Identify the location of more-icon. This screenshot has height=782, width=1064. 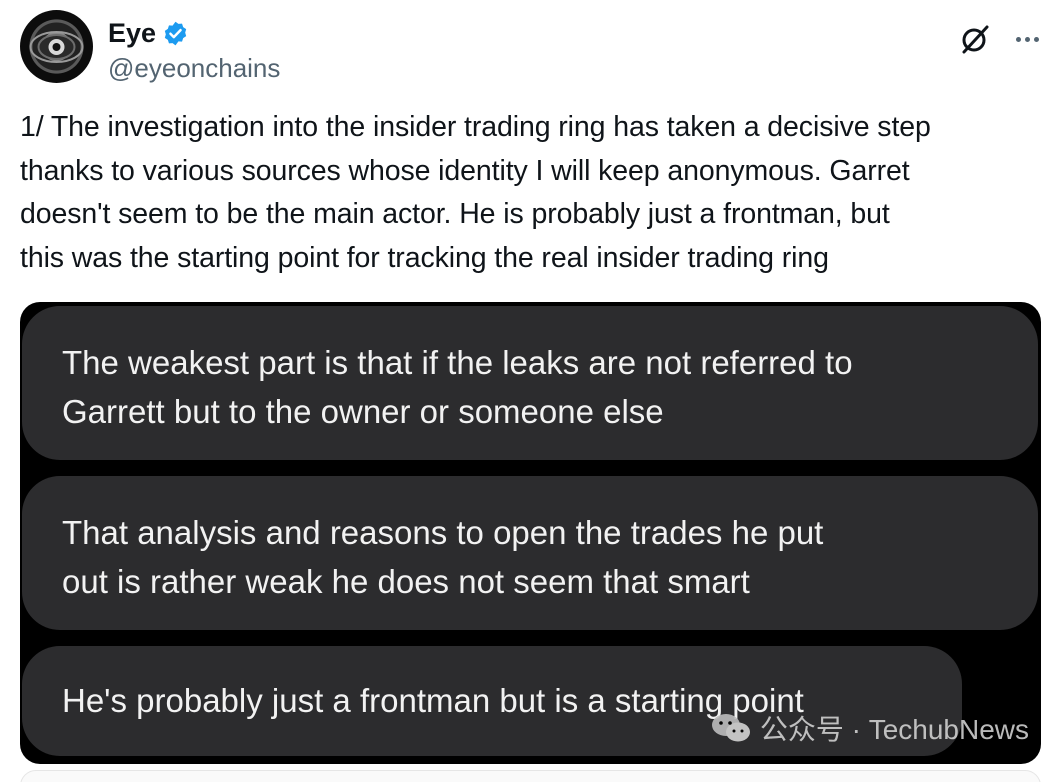
(1027, 39).